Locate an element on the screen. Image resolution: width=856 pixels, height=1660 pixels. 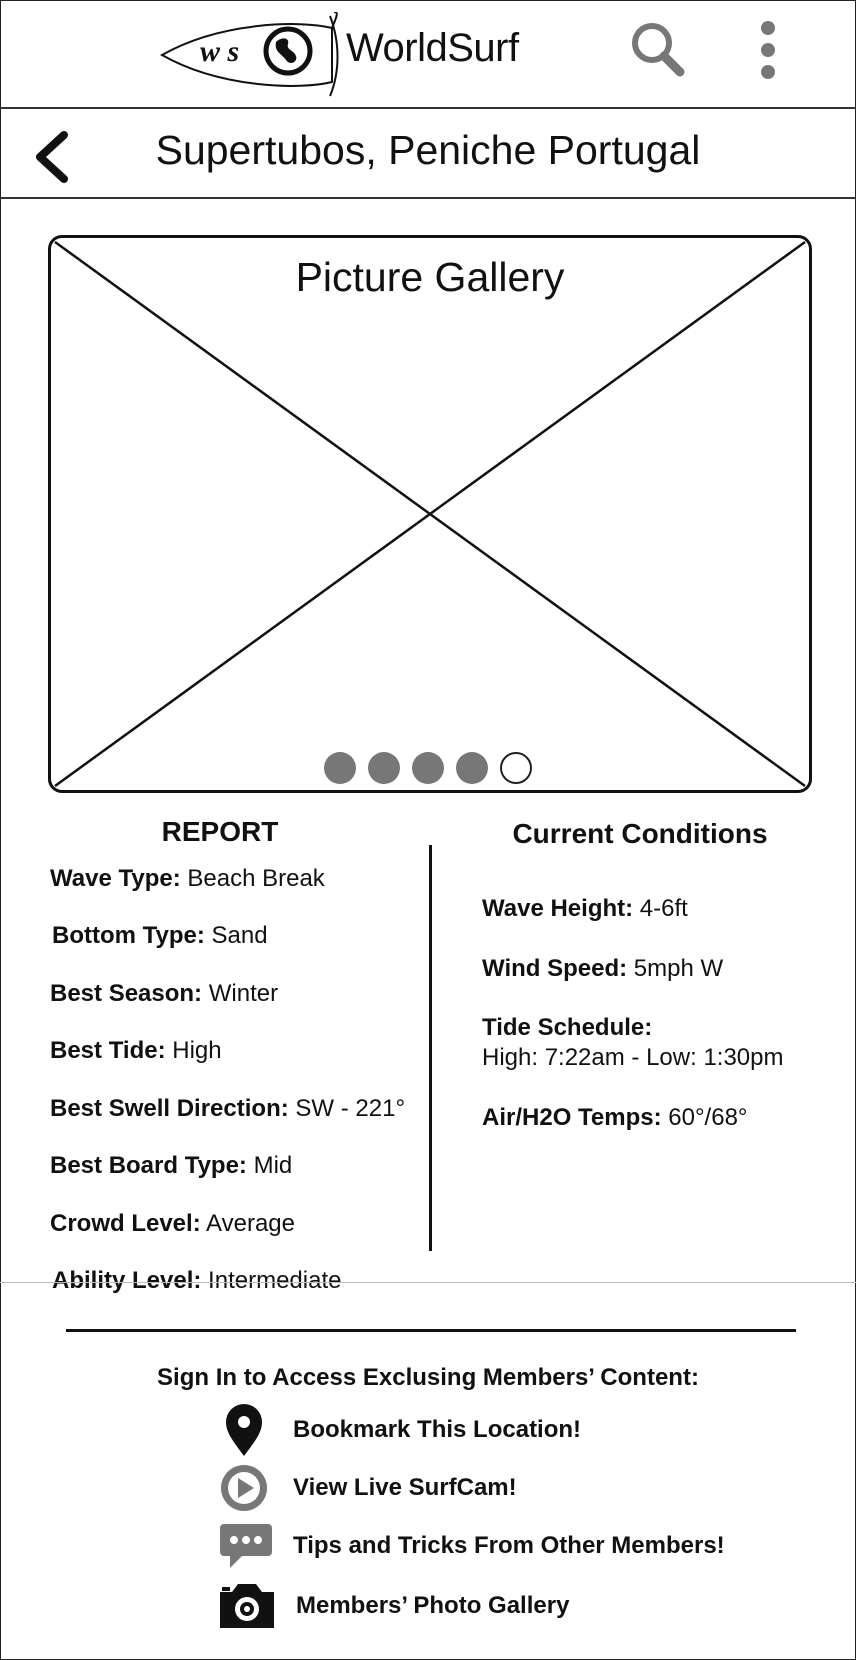
more-options-button is located at coordinates (768, 50).